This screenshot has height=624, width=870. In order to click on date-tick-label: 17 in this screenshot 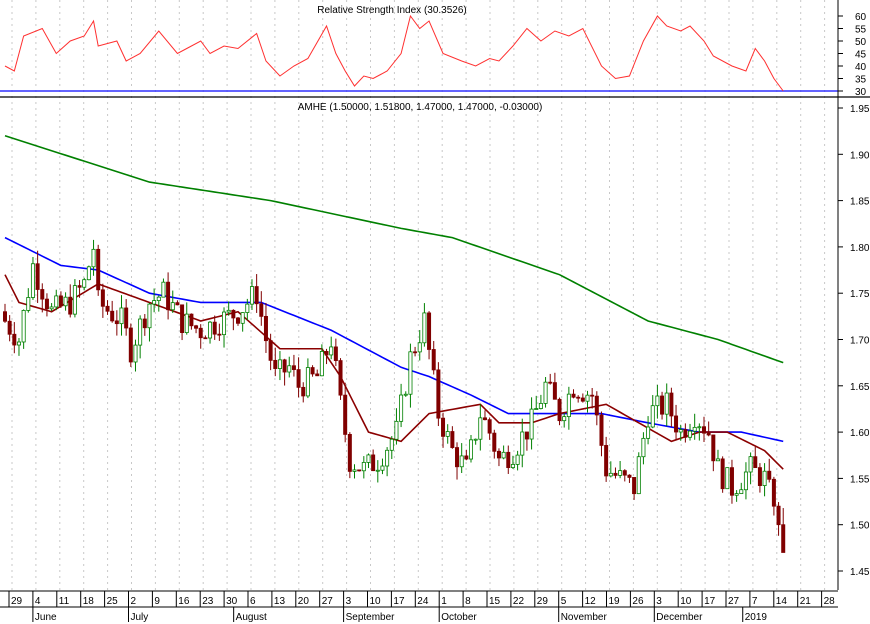, I will do `click(710, 601)`.